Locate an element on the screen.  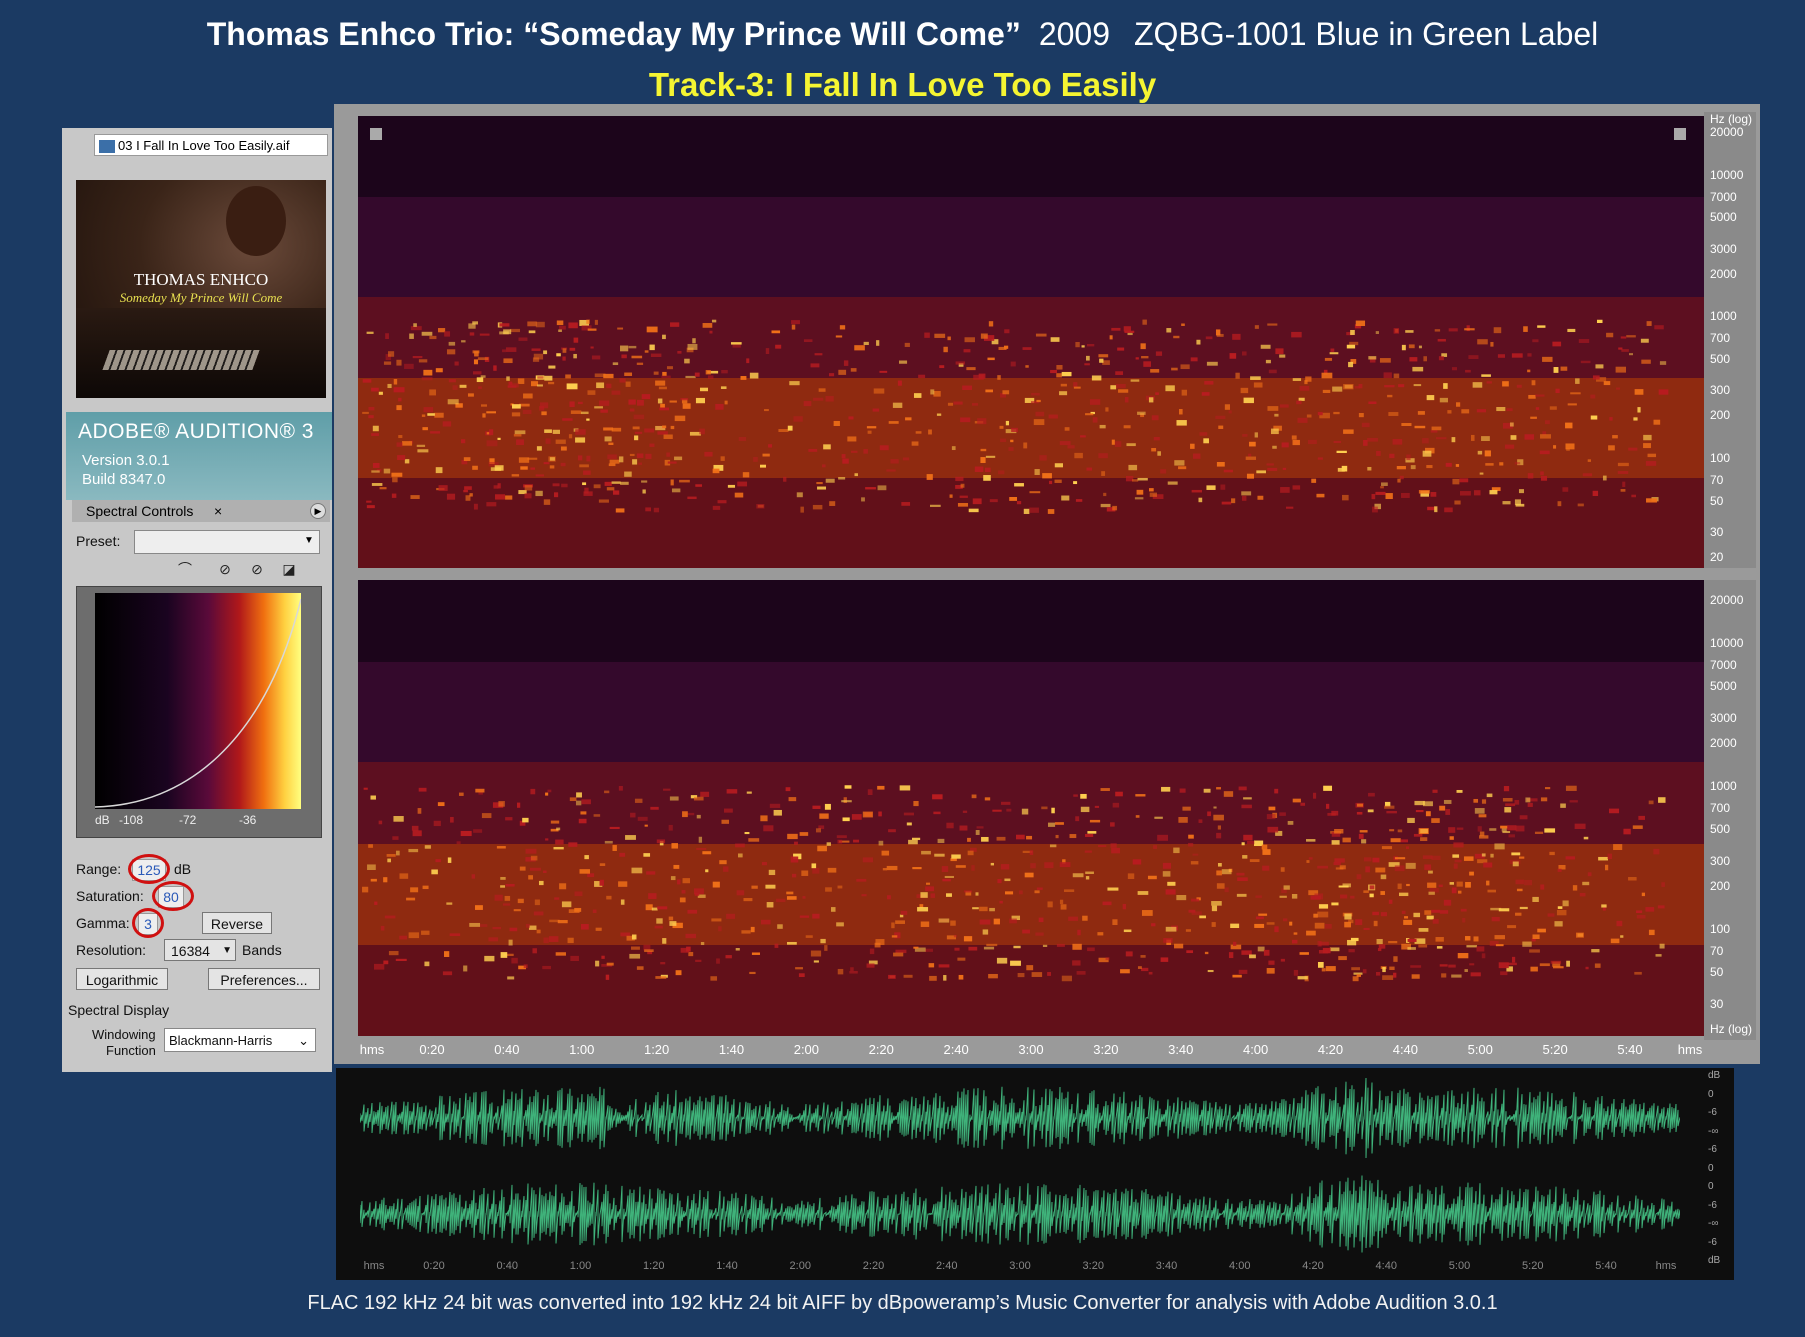
time-tick: 3:20 is located at coordinates (1106, 1049).